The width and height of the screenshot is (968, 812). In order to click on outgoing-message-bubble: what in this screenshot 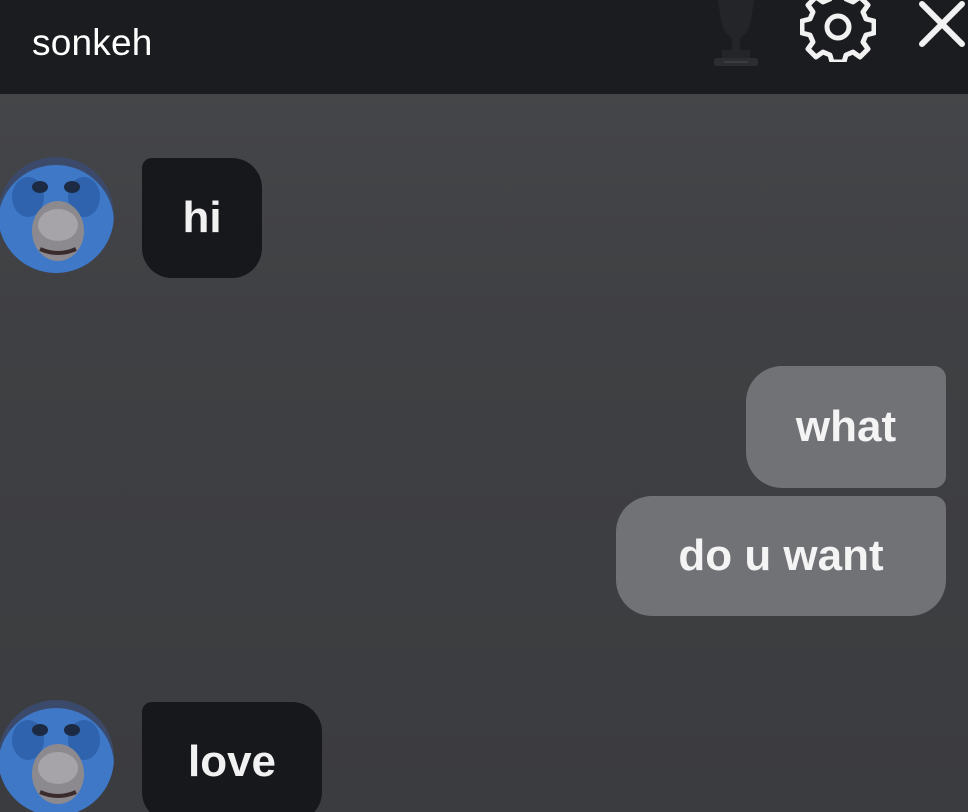, I will do `click(846, 427)`.